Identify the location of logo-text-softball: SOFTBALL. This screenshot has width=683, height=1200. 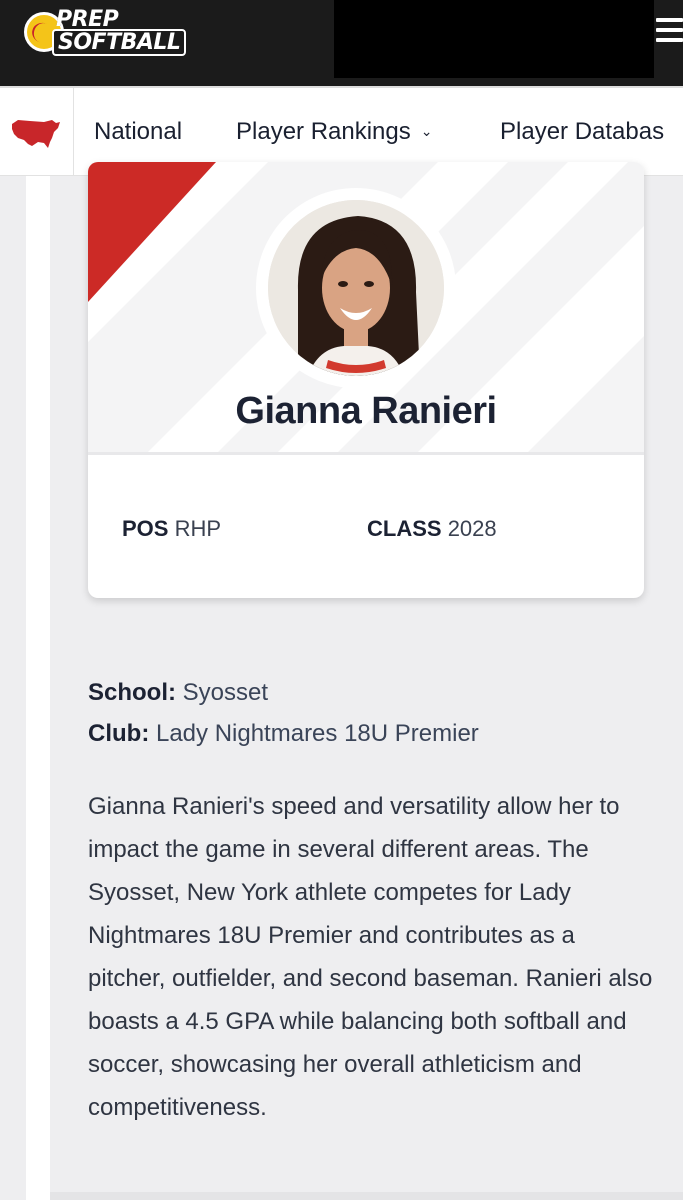
(119, 42).